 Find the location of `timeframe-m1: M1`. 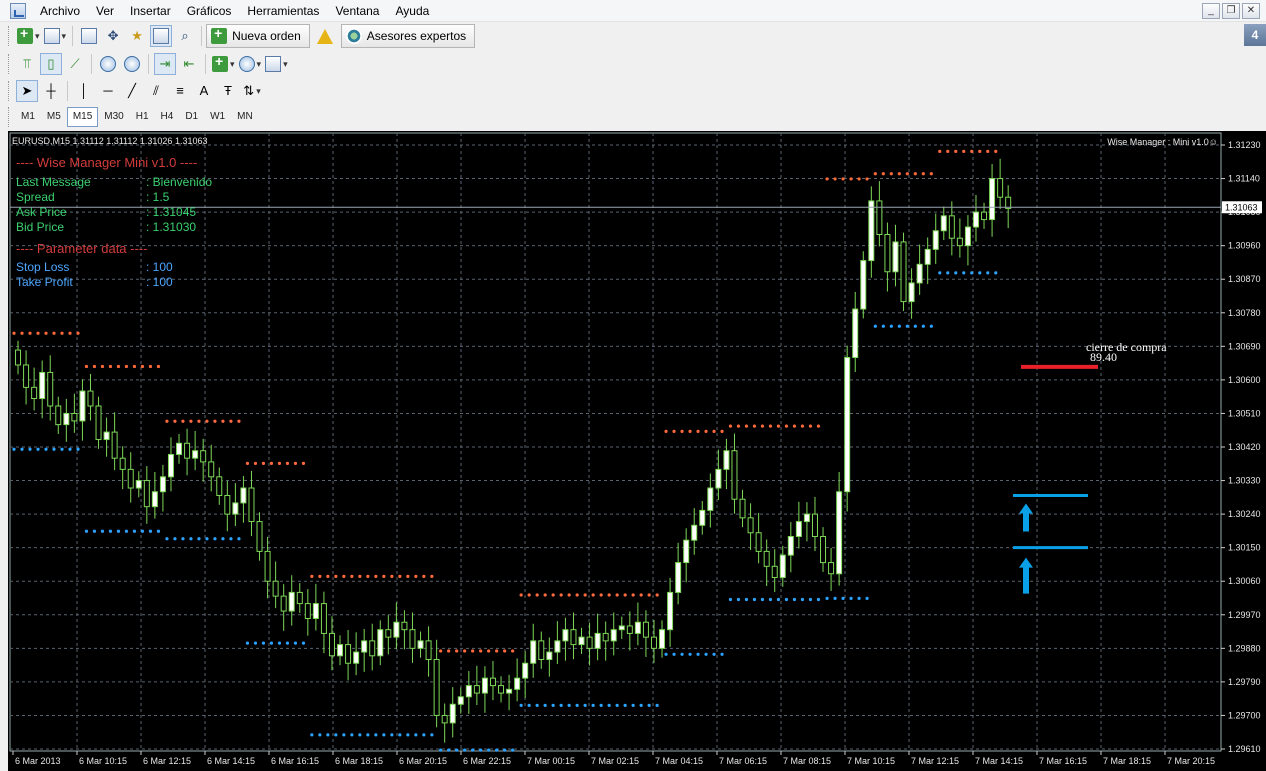

timeframe-m1: M1 is located at coordinates (28, 117).